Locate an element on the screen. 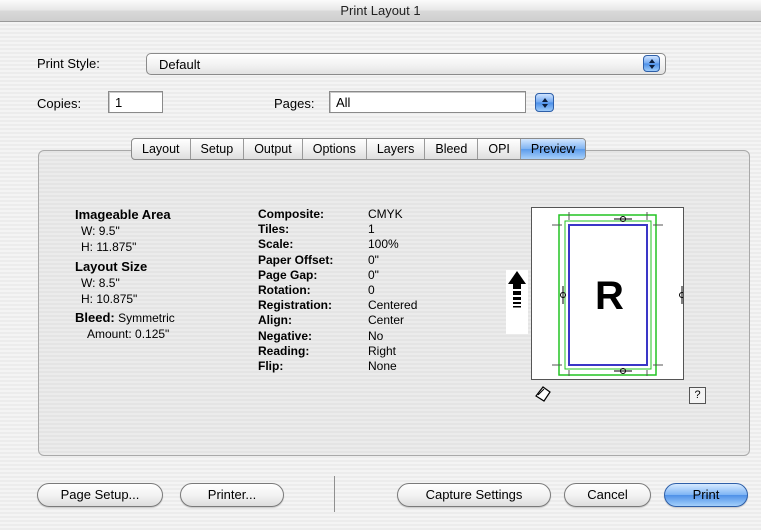  capture-settings-button: Capture Settings is located at coordinates (474, 495).